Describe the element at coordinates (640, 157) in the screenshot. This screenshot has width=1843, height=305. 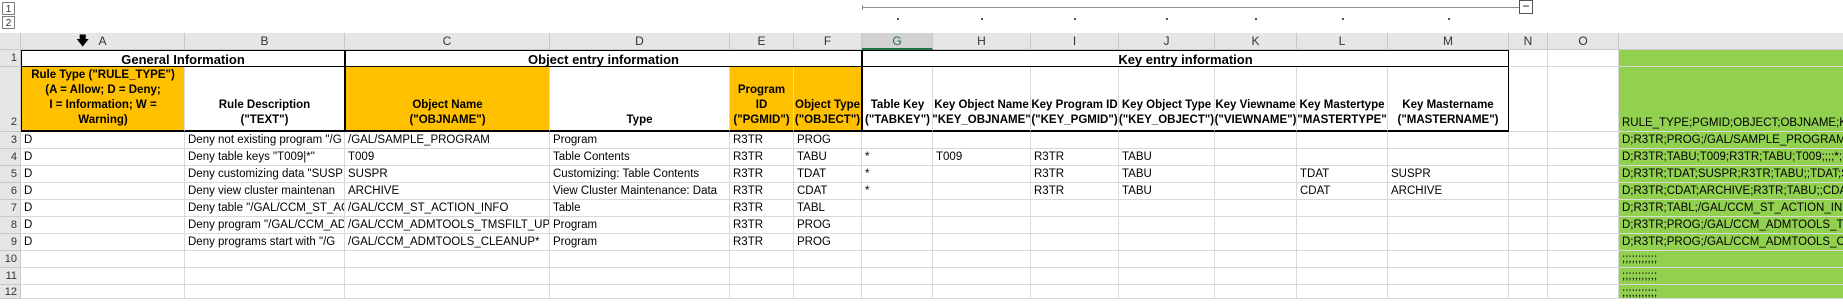
I see `cell-d4: Table Contents` at that location.